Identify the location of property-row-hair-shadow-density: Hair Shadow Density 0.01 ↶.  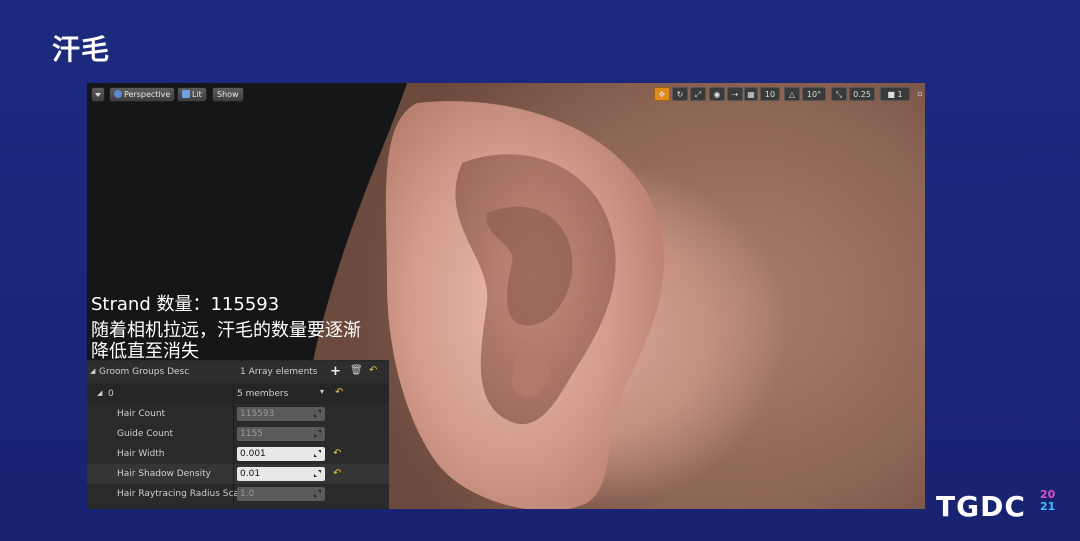
(238, 474).